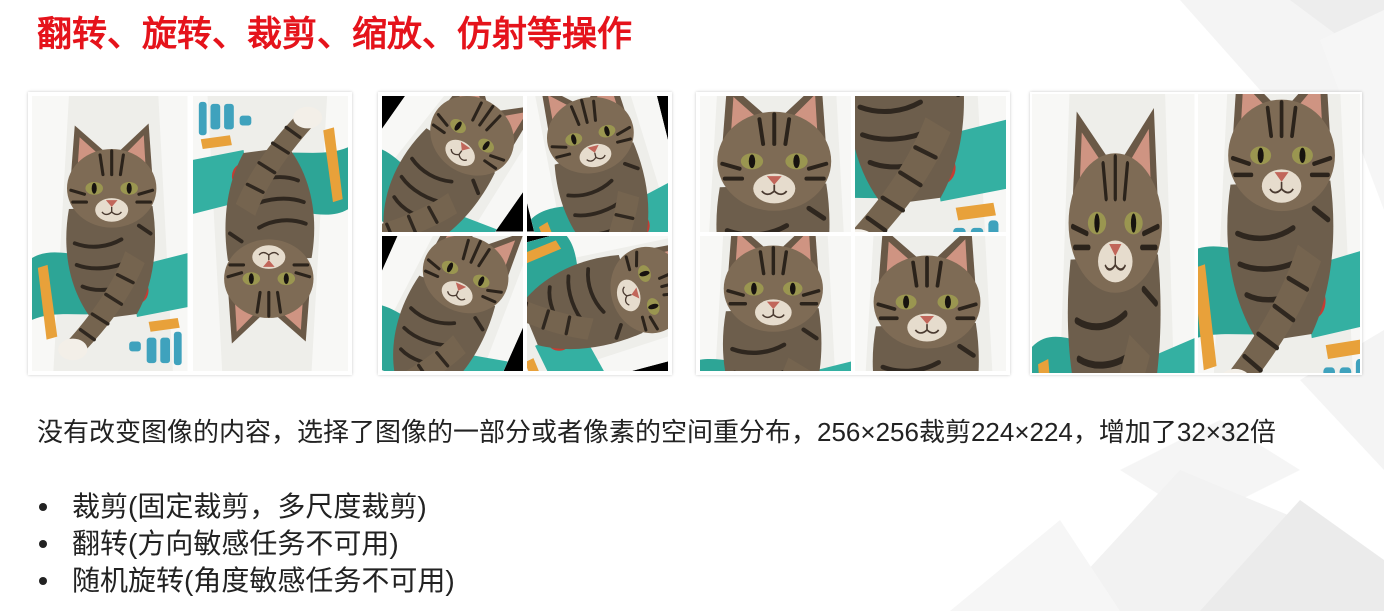  I want to click on slide-title: 翻转、旋转、裁剪、缩放、仿射等操作, so click(335, 34).